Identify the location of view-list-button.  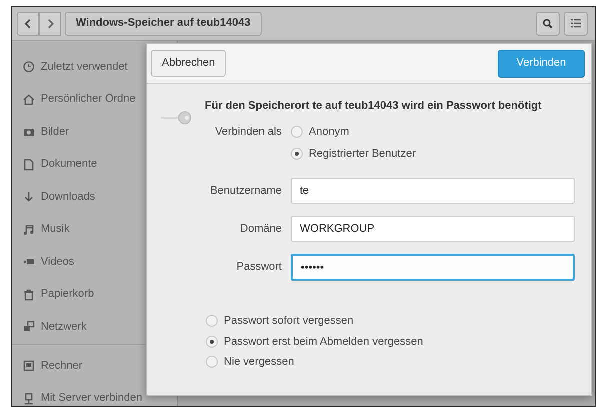
(576, 24).